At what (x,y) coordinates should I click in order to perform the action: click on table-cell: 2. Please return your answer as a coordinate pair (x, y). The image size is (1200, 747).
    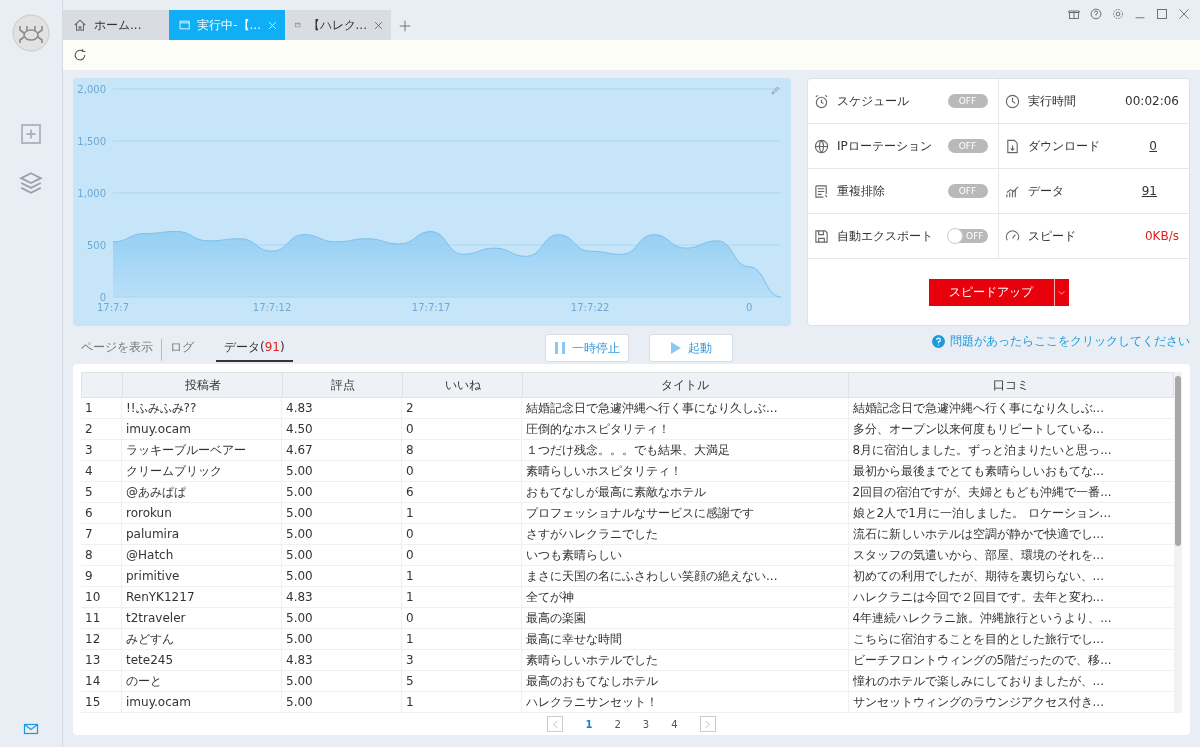
    Looking at the image, I should click on (461, 408).